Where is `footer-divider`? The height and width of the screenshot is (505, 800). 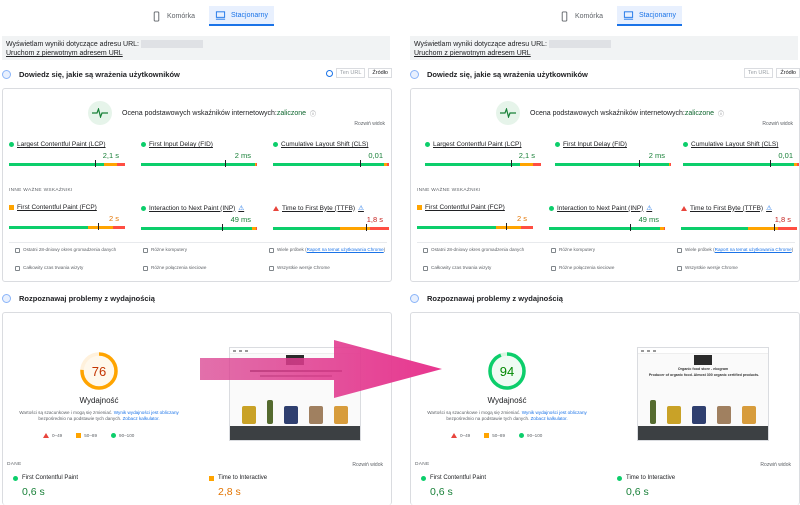 footer-divider is located at coordinates (606, 242).